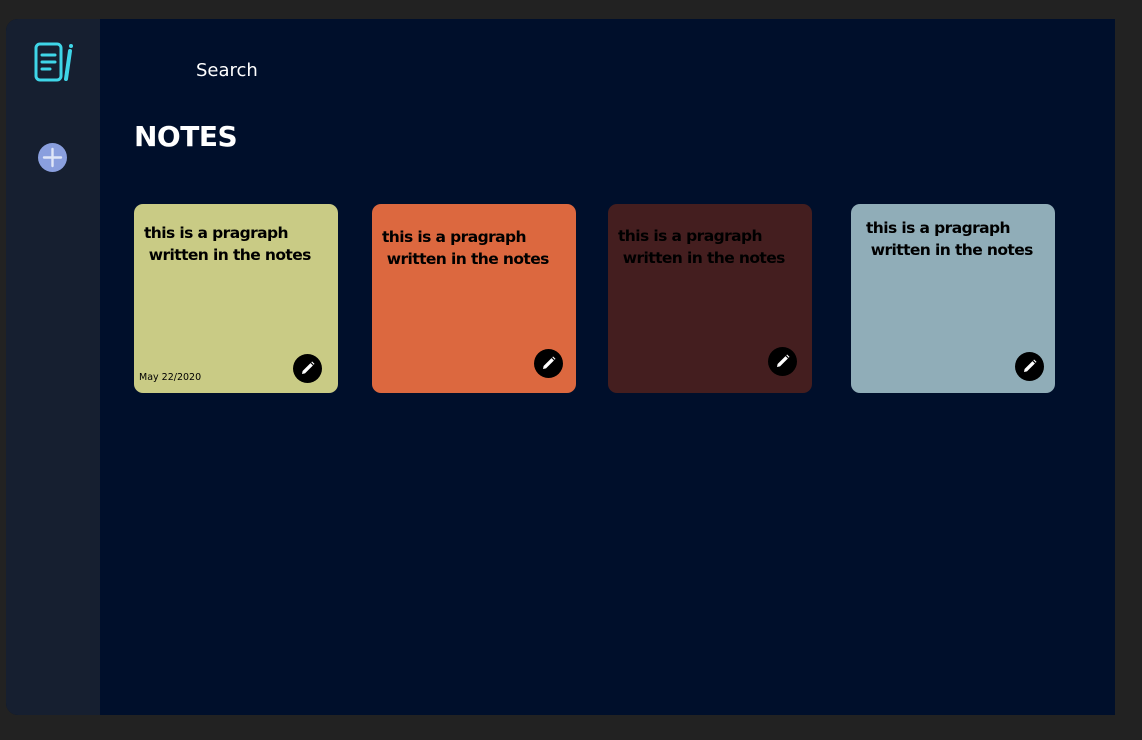 The height and width of the screenshot is (740, 1142). Describe the element at coordinates (170, 377) in the screenshot. I see `note-date: May 22/2020` at that location.